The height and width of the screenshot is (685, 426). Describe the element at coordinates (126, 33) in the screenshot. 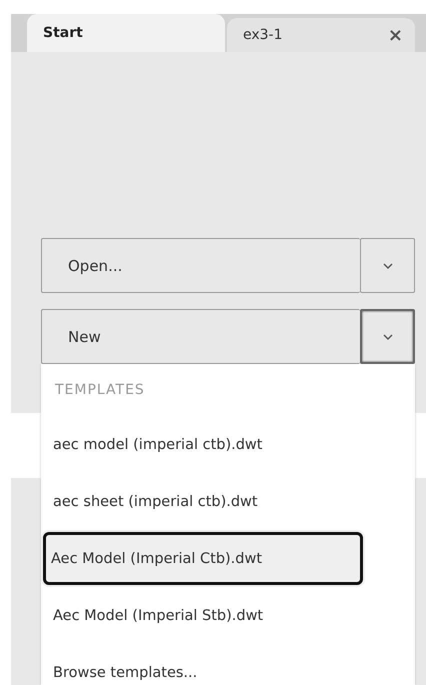

I see `tab: Start` at that location.